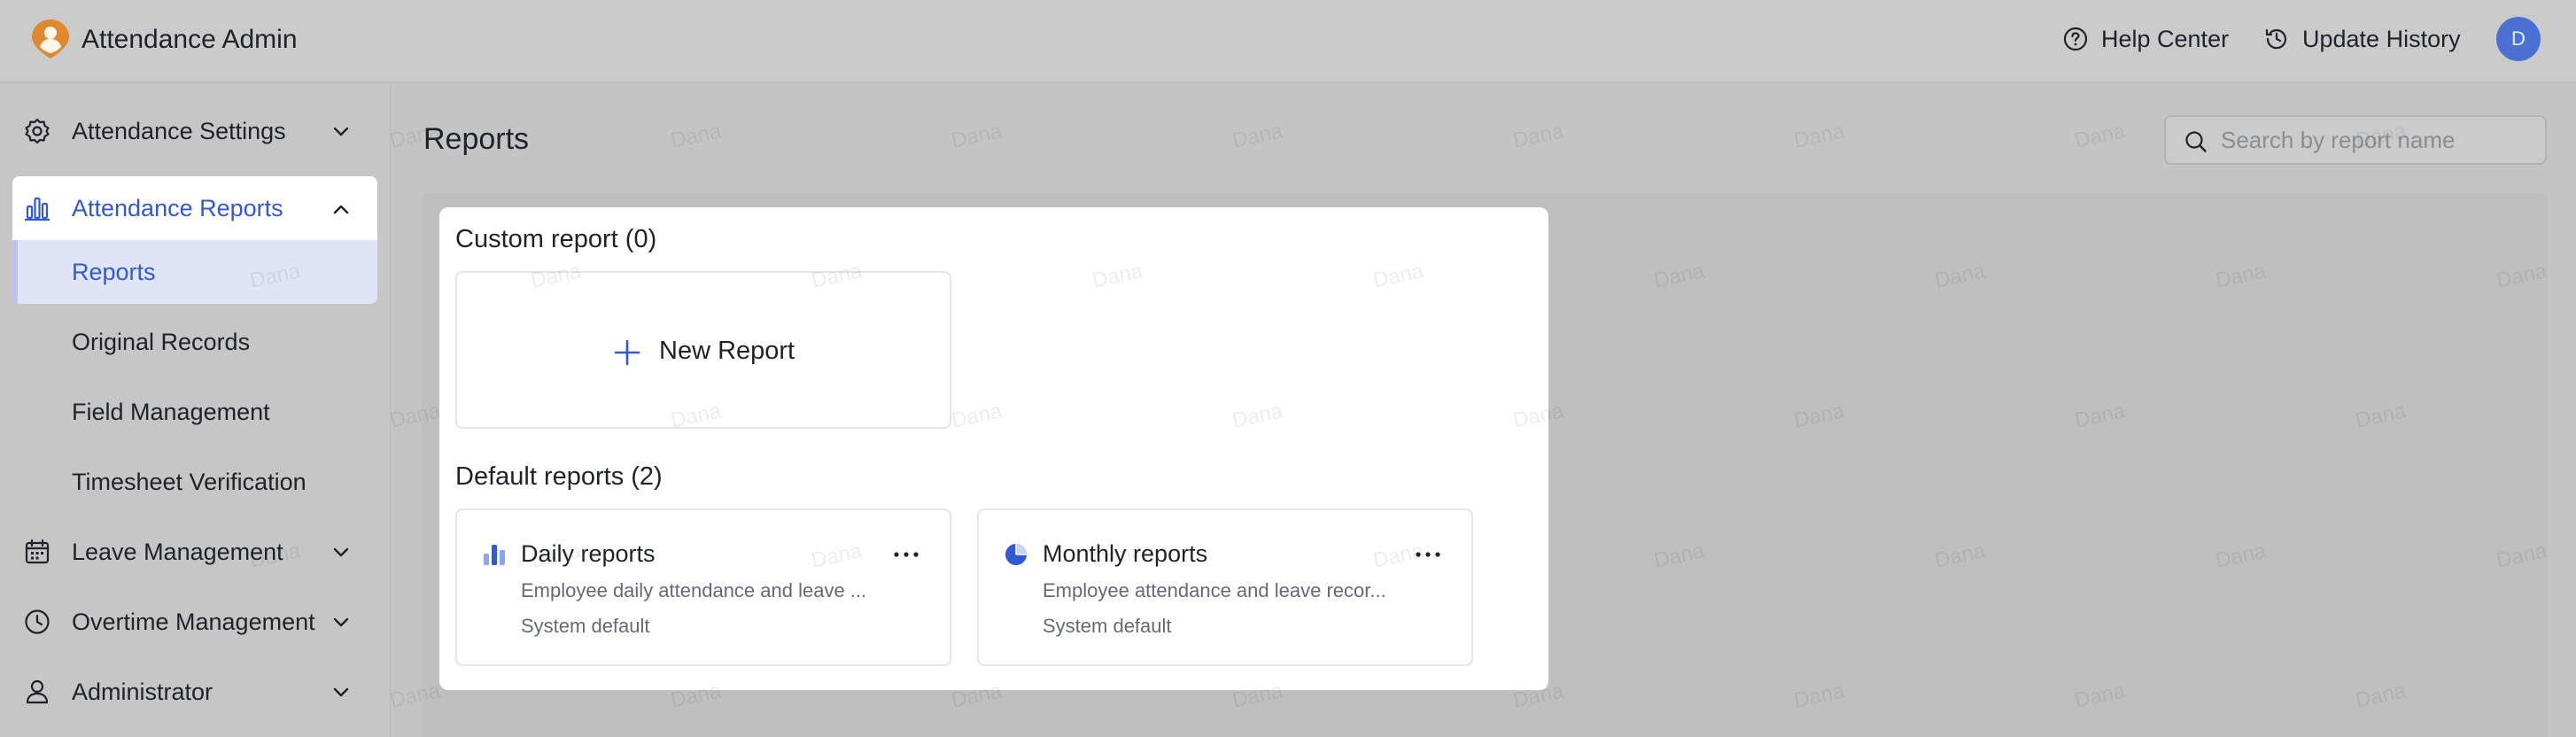  I want to click on sidebar-item-overtime-management: Overtime Management, so click(194, 622).